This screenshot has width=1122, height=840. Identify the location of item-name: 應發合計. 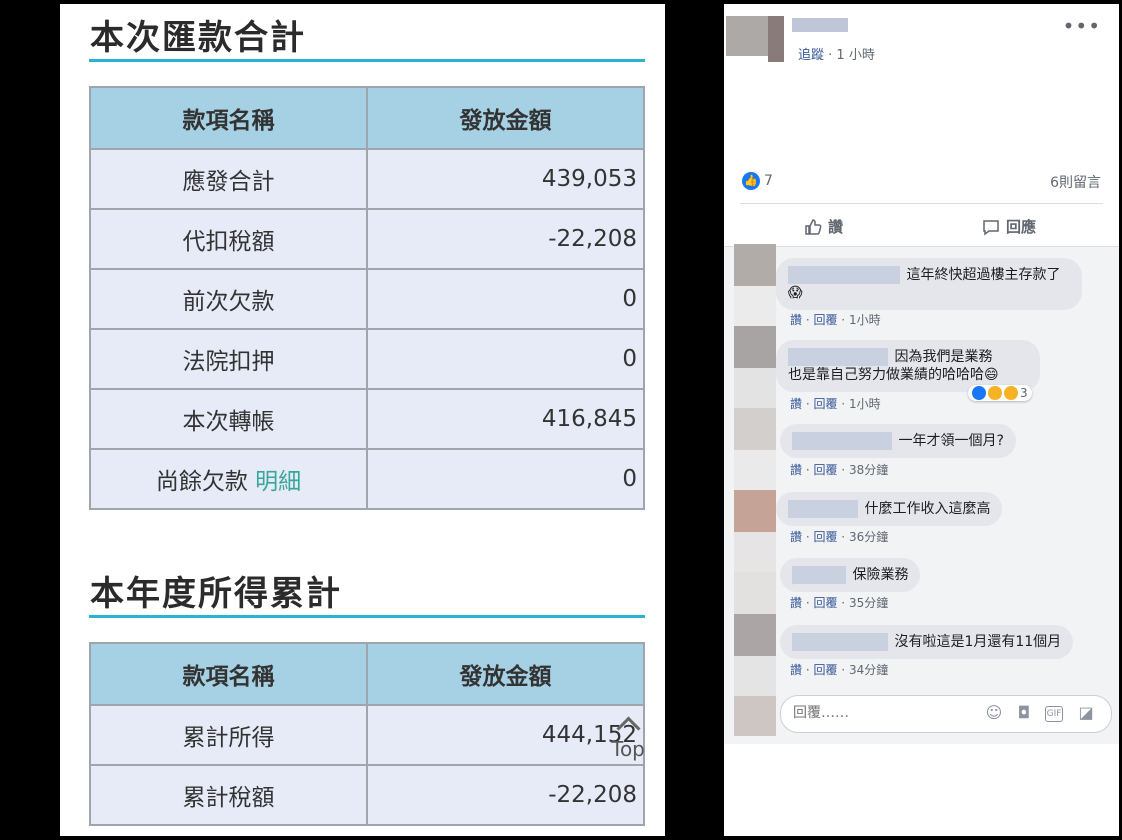
(228, 179).